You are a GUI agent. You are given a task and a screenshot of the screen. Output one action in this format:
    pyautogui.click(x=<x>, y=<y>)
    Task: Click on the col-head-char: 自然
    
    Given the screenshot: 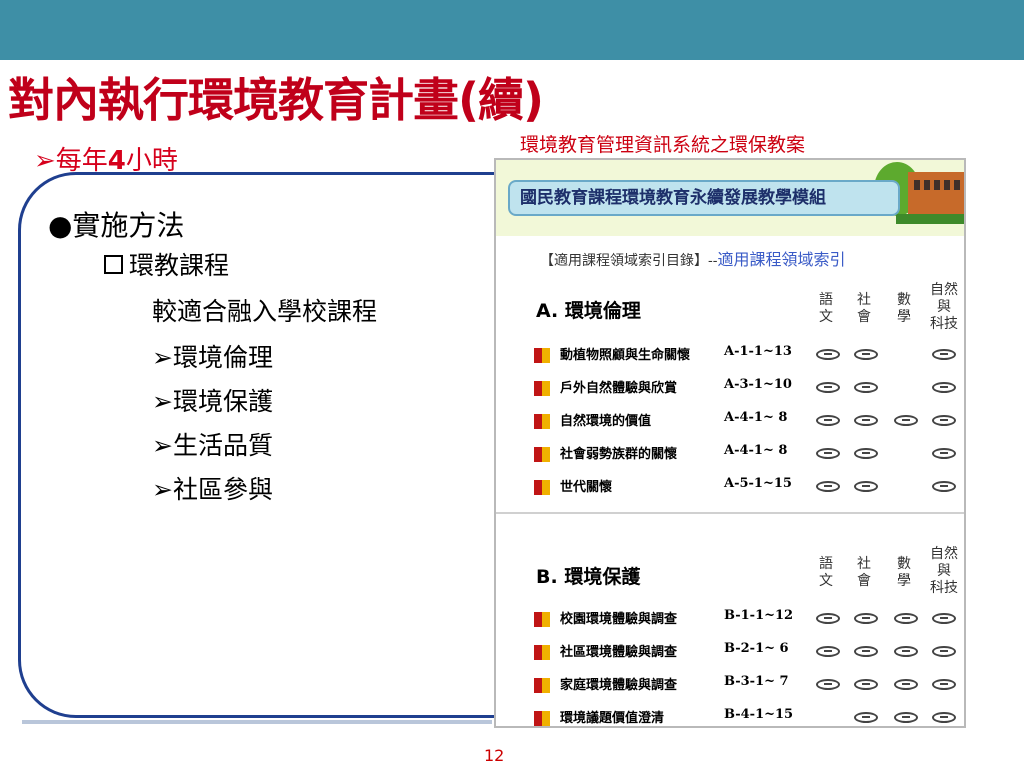 What is the action you would take?
    pyautogui.click(x=944, y=554)
    